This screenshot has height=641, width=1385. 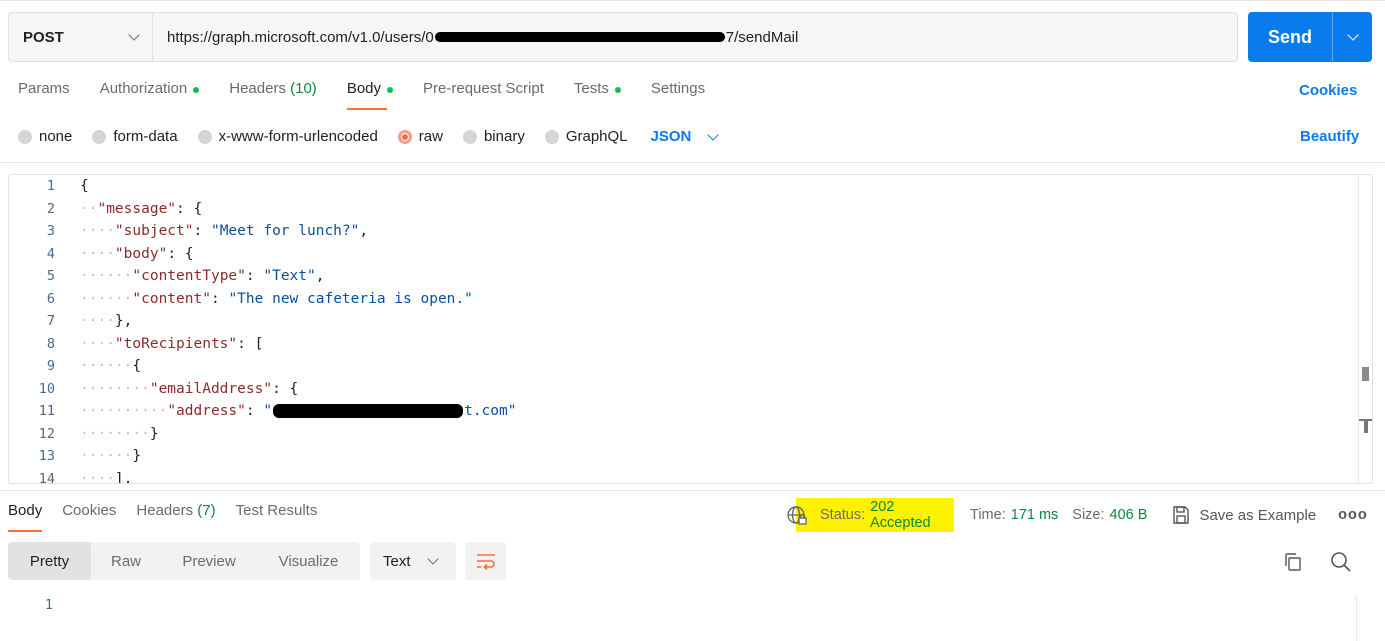 I want to click on line-number: 1, so click(x=48, y=605).